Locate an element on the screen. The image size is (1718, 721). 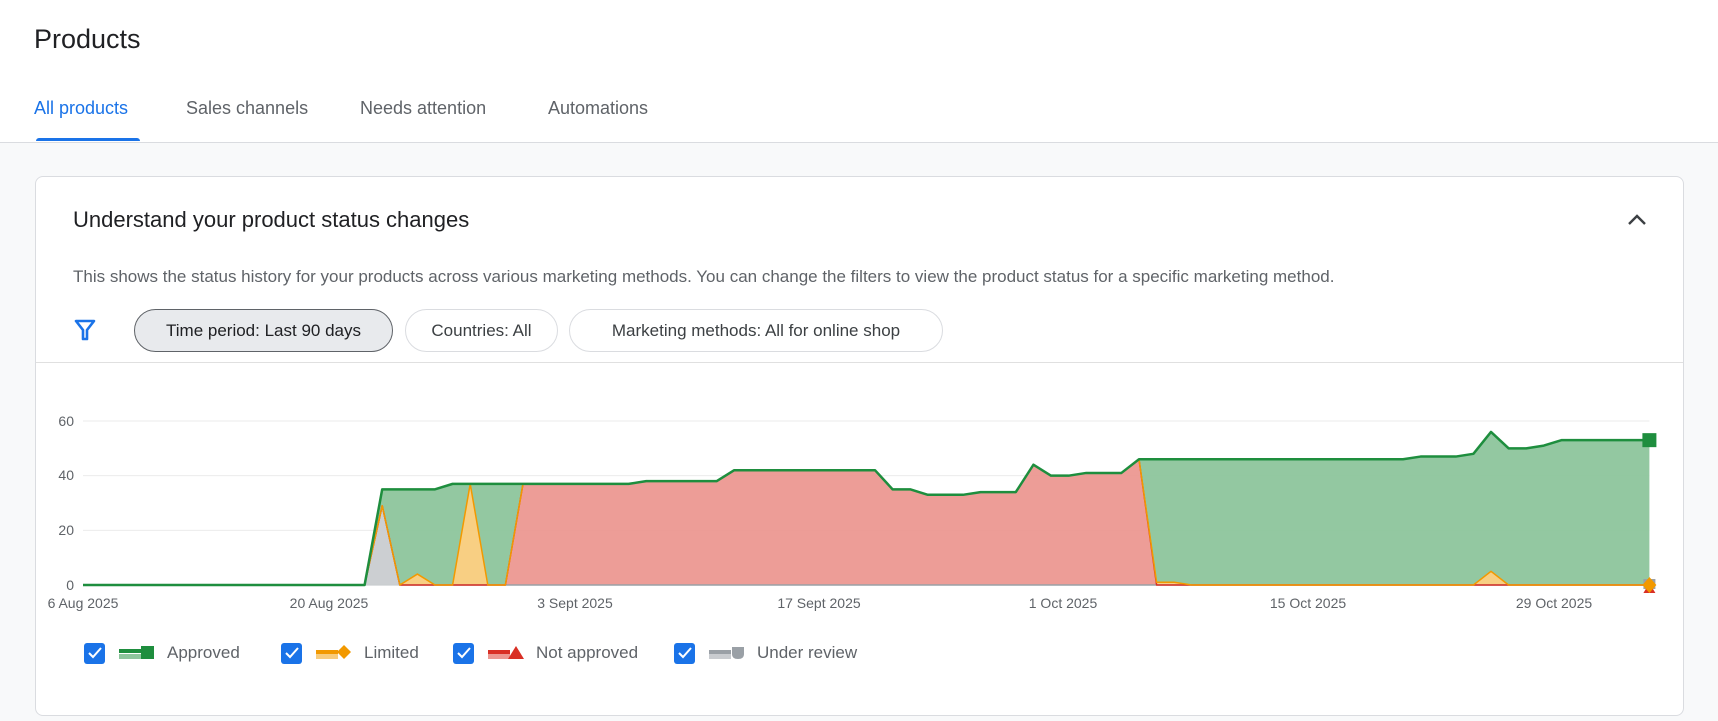
checkbox-limited is located at coordinates (291, 653).